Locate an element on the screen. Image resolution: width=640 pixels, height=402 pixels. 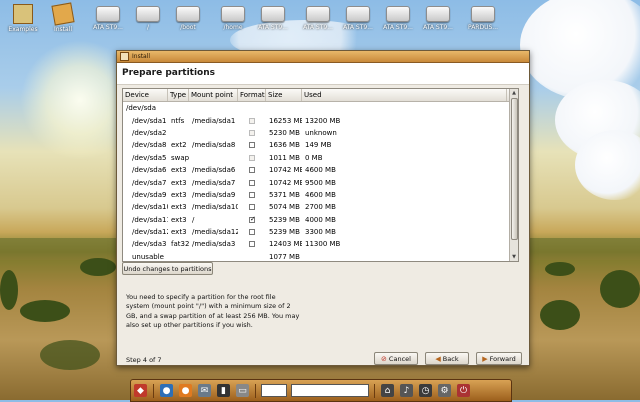
window-titlebar: Install is located at coordinates (323, 57).